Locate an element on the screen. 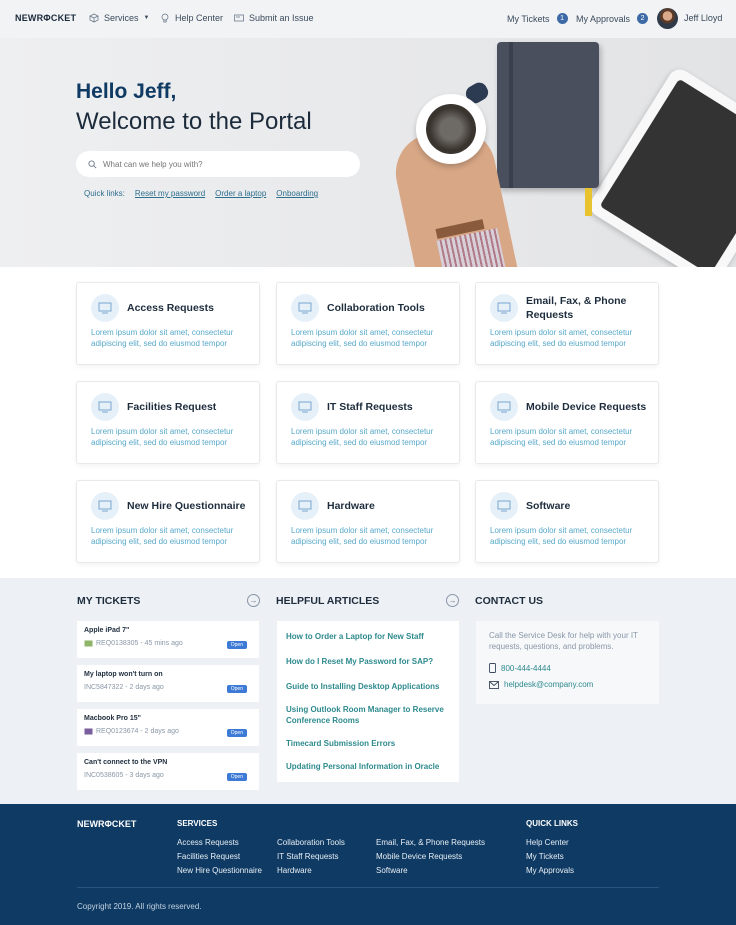 The image size is (736, 925). footer-link: Access Requests is located at coordinates (208, 842).